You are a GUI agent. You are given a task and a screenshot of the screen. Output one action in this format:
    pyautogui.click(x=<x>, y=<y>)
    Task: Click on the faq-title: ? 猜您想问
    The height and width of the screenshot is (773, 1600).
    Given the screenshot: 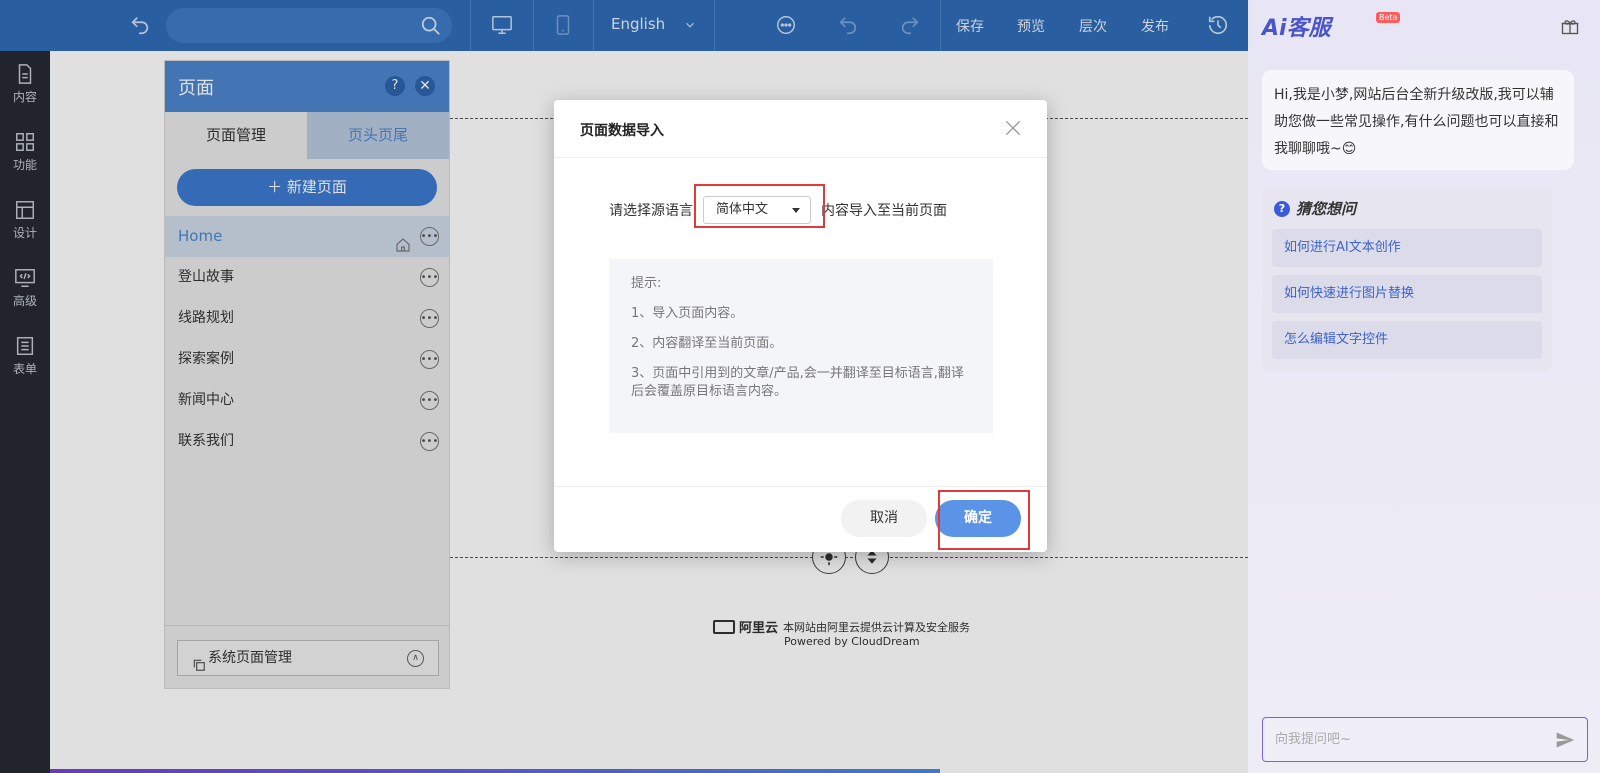 What is the action you would take?
    pyautogui.click(x=1407, y=208)
    